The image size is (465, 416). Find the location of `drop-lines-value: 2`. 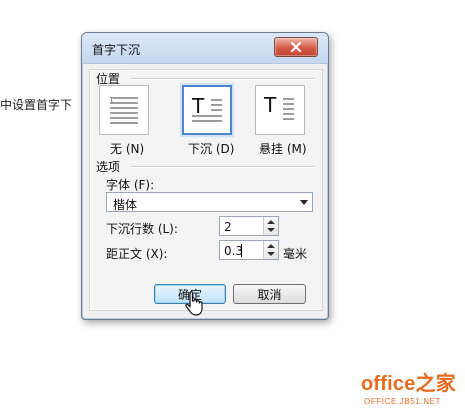

drop-lines-value: 2 is located at coordinates (228, 227).